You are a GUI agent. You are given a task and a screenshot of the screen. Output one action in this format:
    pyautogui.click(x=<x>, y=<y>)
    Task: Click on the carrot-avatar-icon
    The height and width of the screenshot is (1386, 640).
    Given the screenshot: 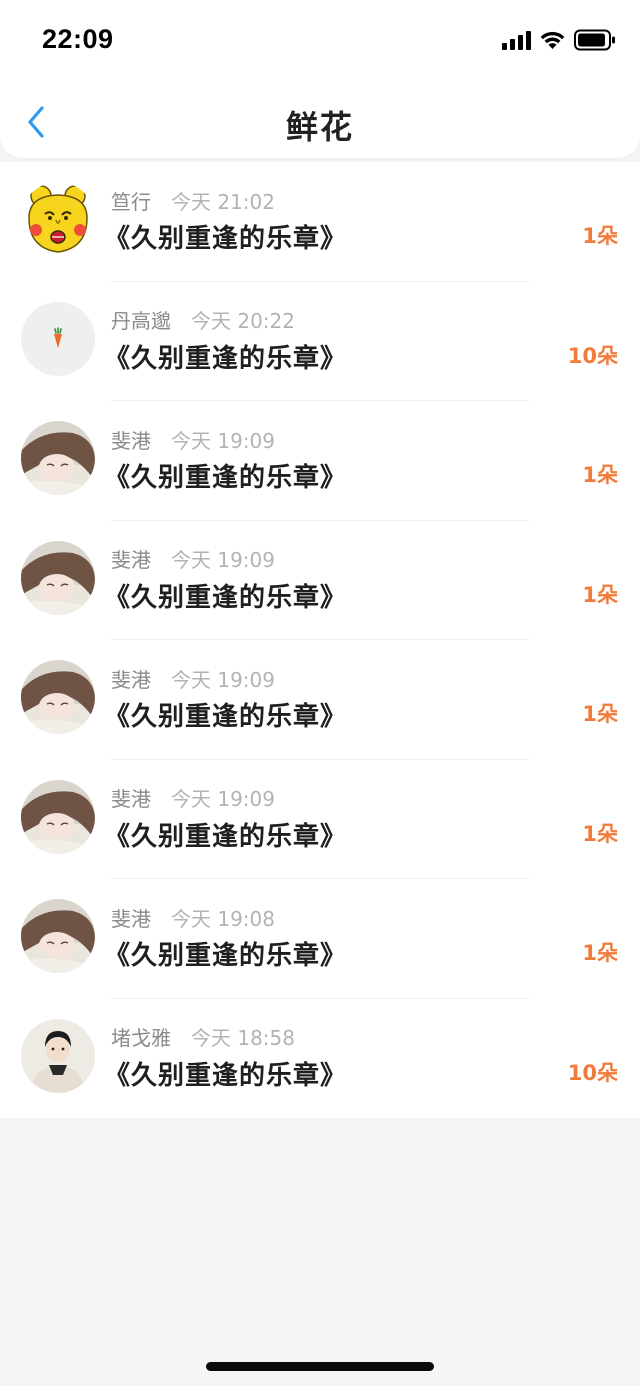 What is the action you would take?
    pyautogui.click(x=58, y=338)
    